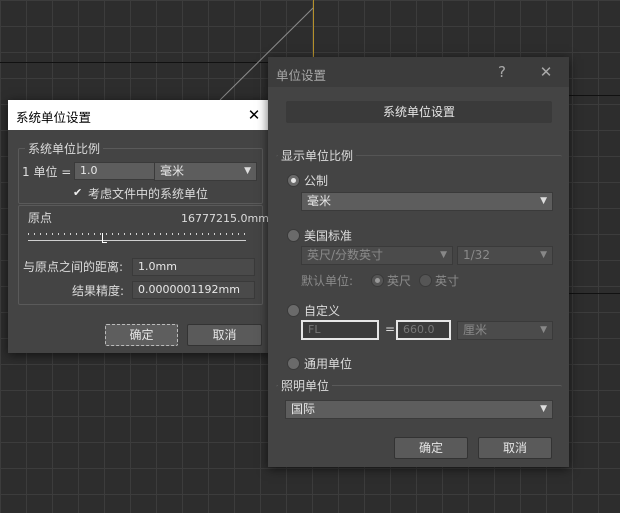 The height and width of the screenshot is (513, 620). What do you see at coordinates (266, 53) in the screenshot?
I see `viewport-diagonal-line` at bounding box center [266, 53].